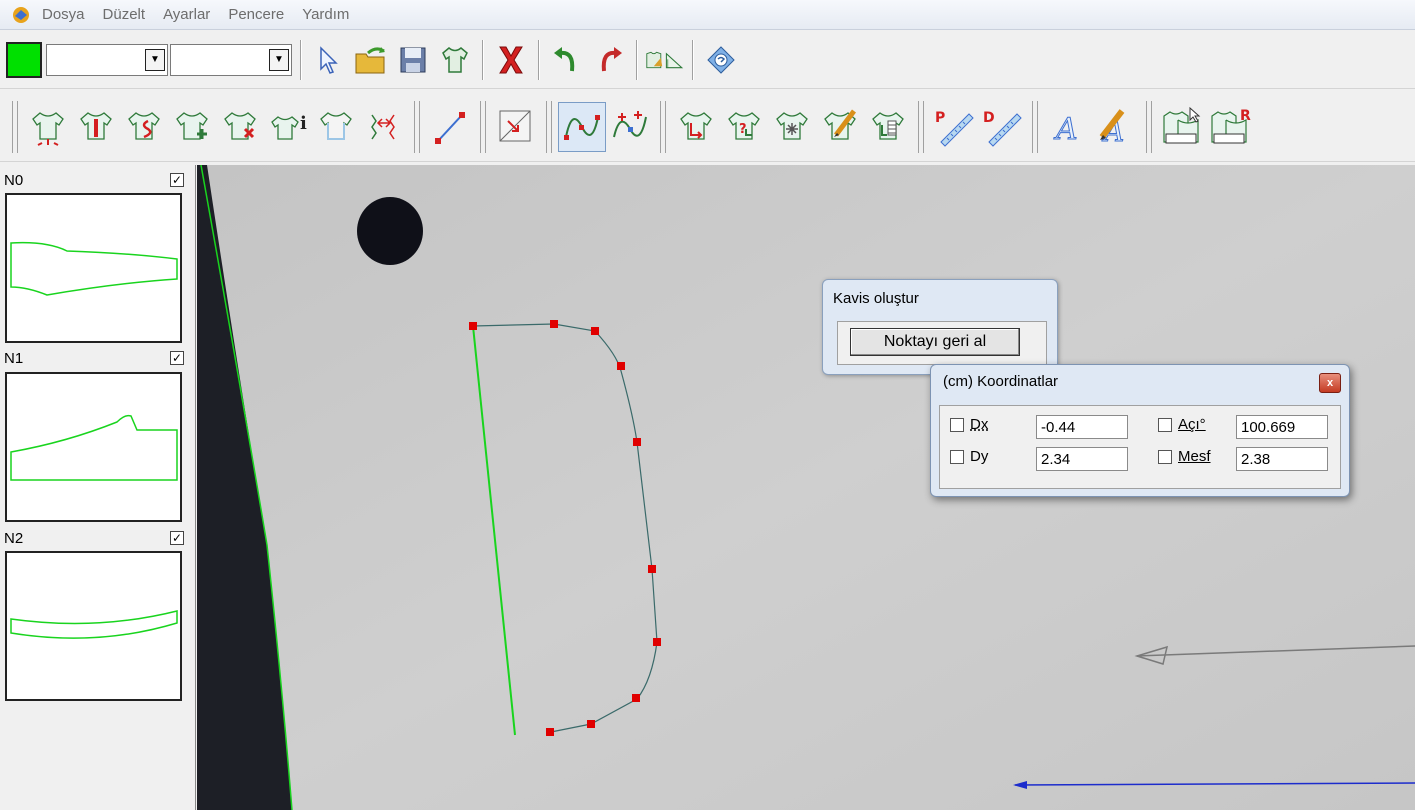 The height and width of the screenshot is (810, 1415). Describe the element at coordinates (1140, 447) in the screenshot. I see `coordinates-body: Dx -0.44 Dy 2.34 Açı° 100.669 Mesf 2.38` at that location.